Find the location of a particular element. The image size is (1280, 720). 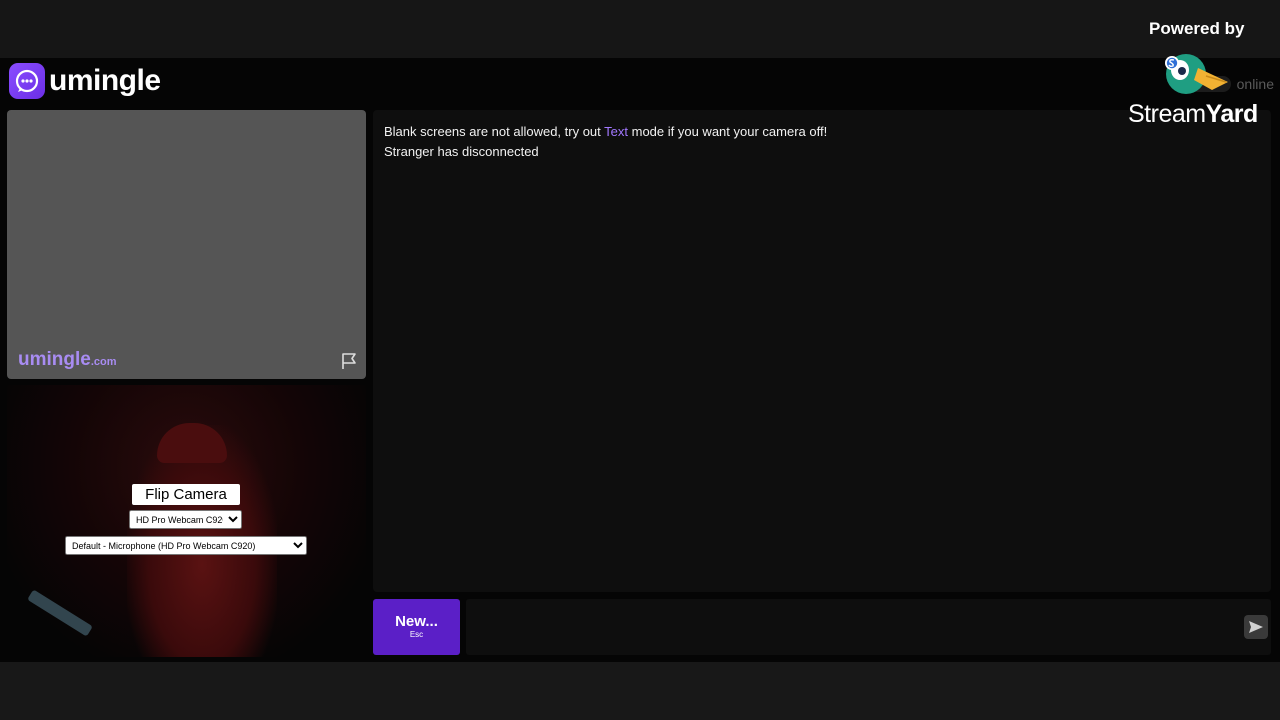

message-text: Blank screens are not allowed, try out is located at coordinates (494, 131).